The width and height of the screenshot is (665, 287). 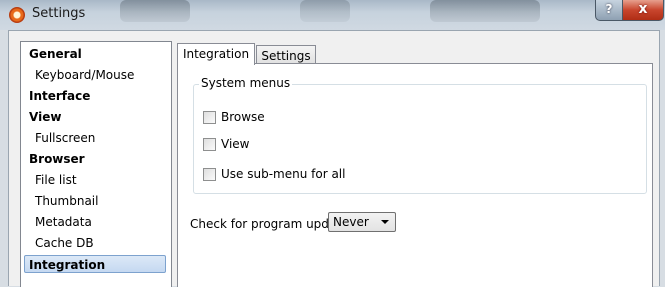 What do you see at coordinates (246, 83) in the screenshot?
I see `system-menus-title: System menus` at bounding box center [246, 83].